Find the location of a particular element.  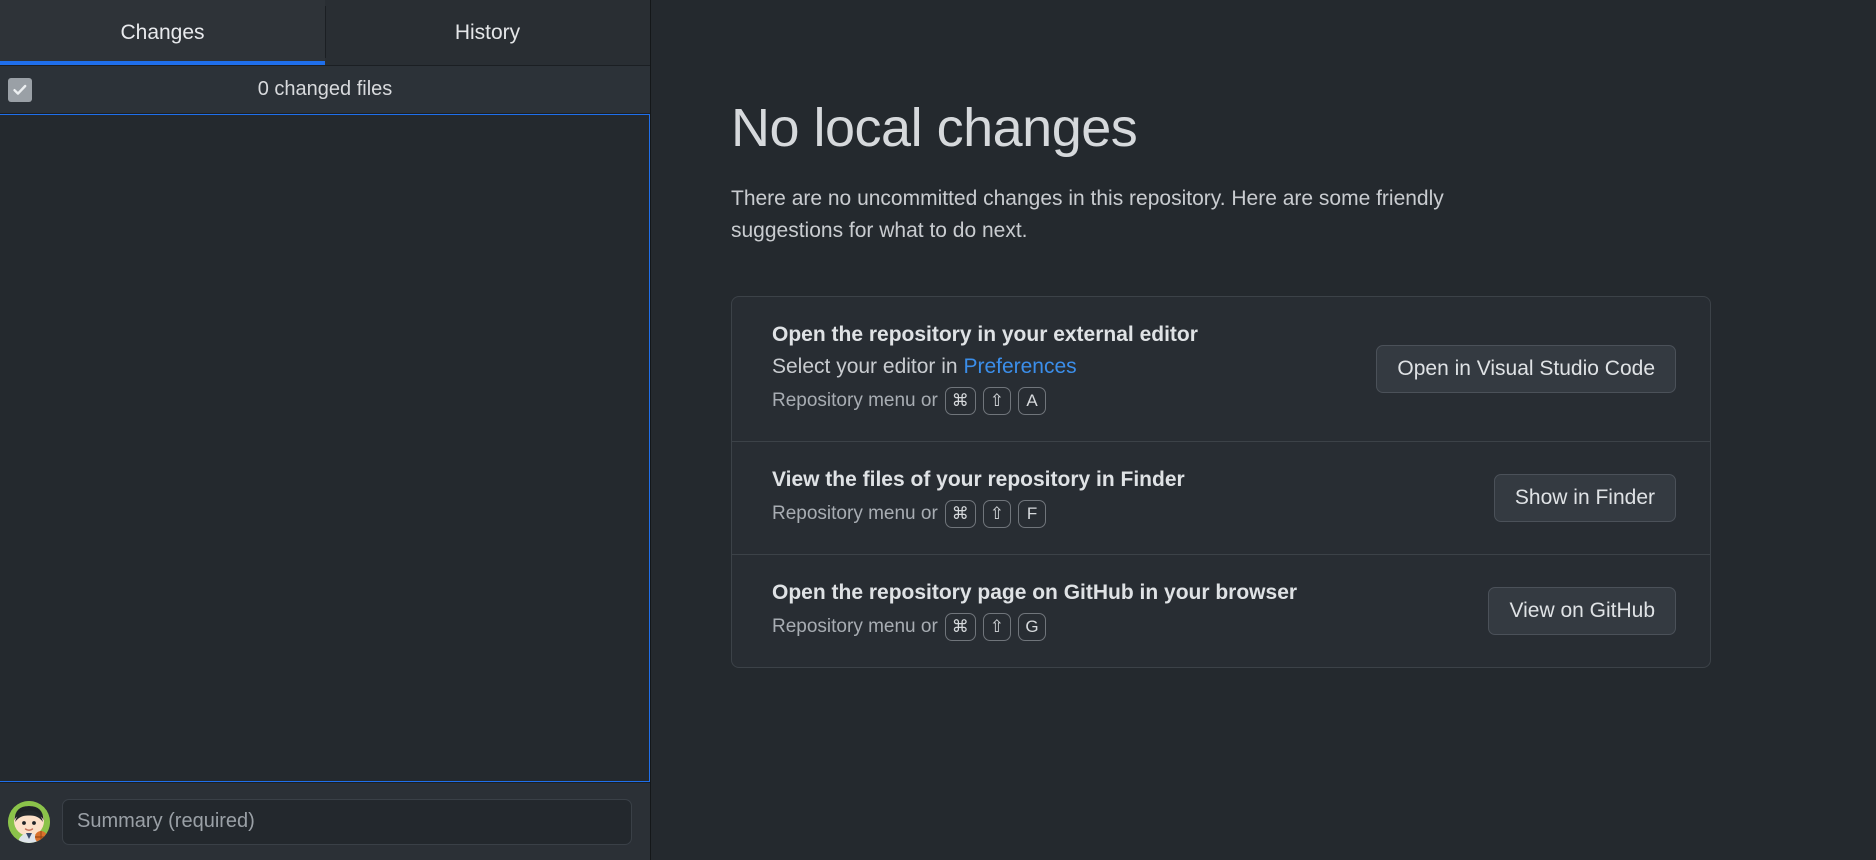

commit-summary-input is located at coordinates (347, 821).